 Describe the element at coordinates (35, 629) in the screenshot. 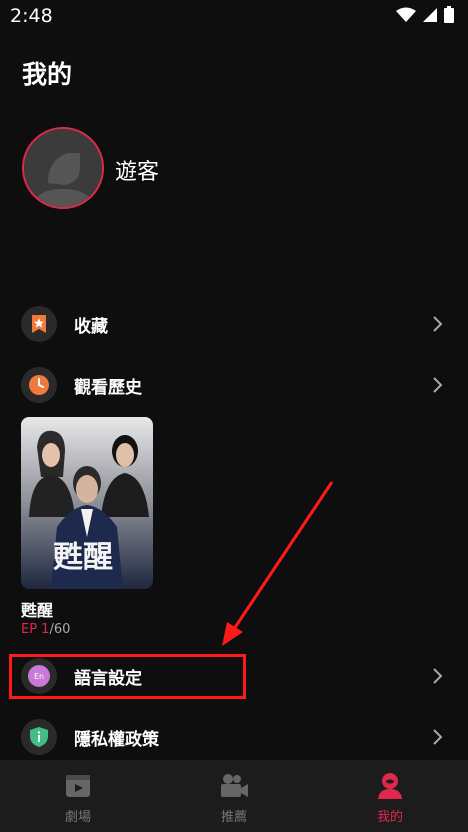

I see `episode-current: EP 1` at that location.